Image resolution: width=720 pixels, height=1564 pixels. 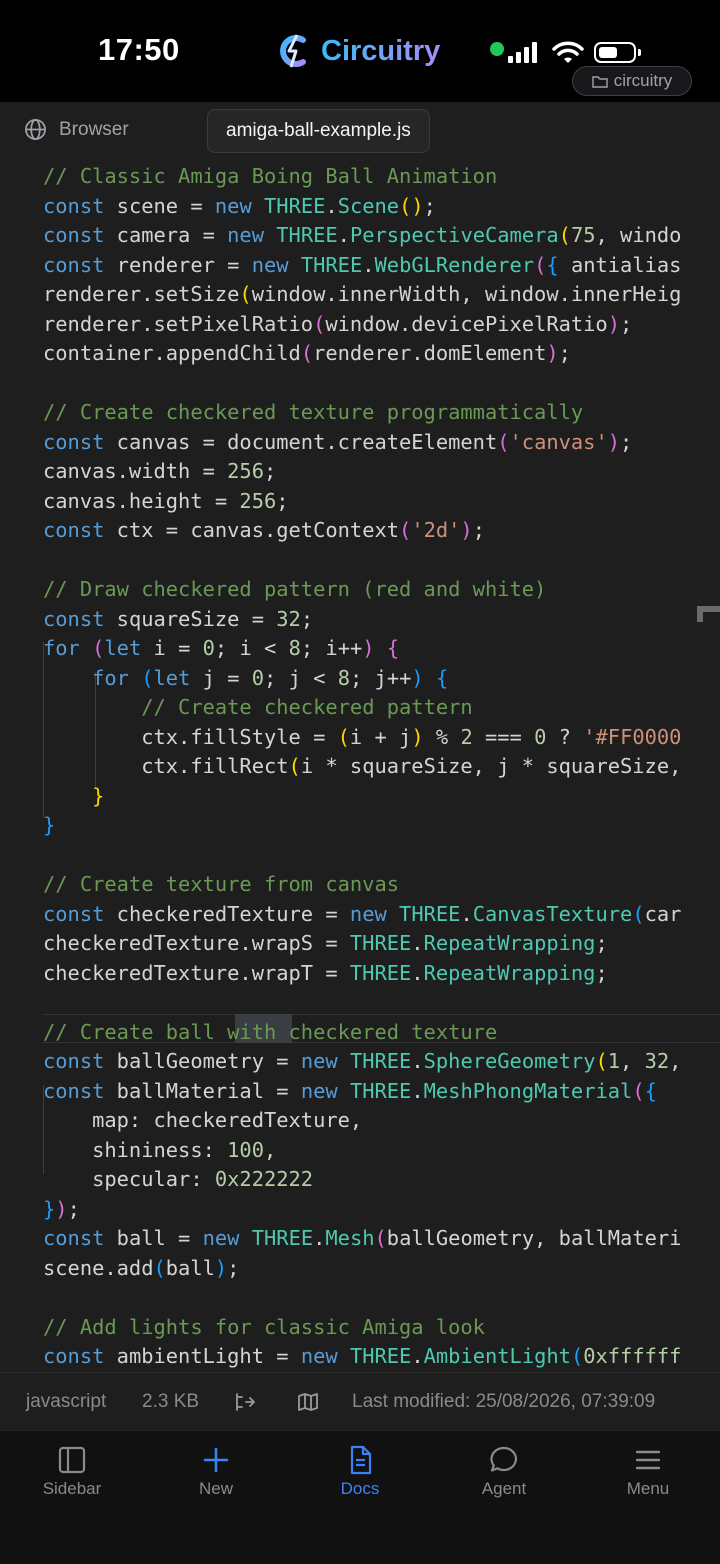 What do you see at coordinates (160, 1149) in the screenshot?
I see `code-line: shininess: 100,` at bounding box center [160, 1149].